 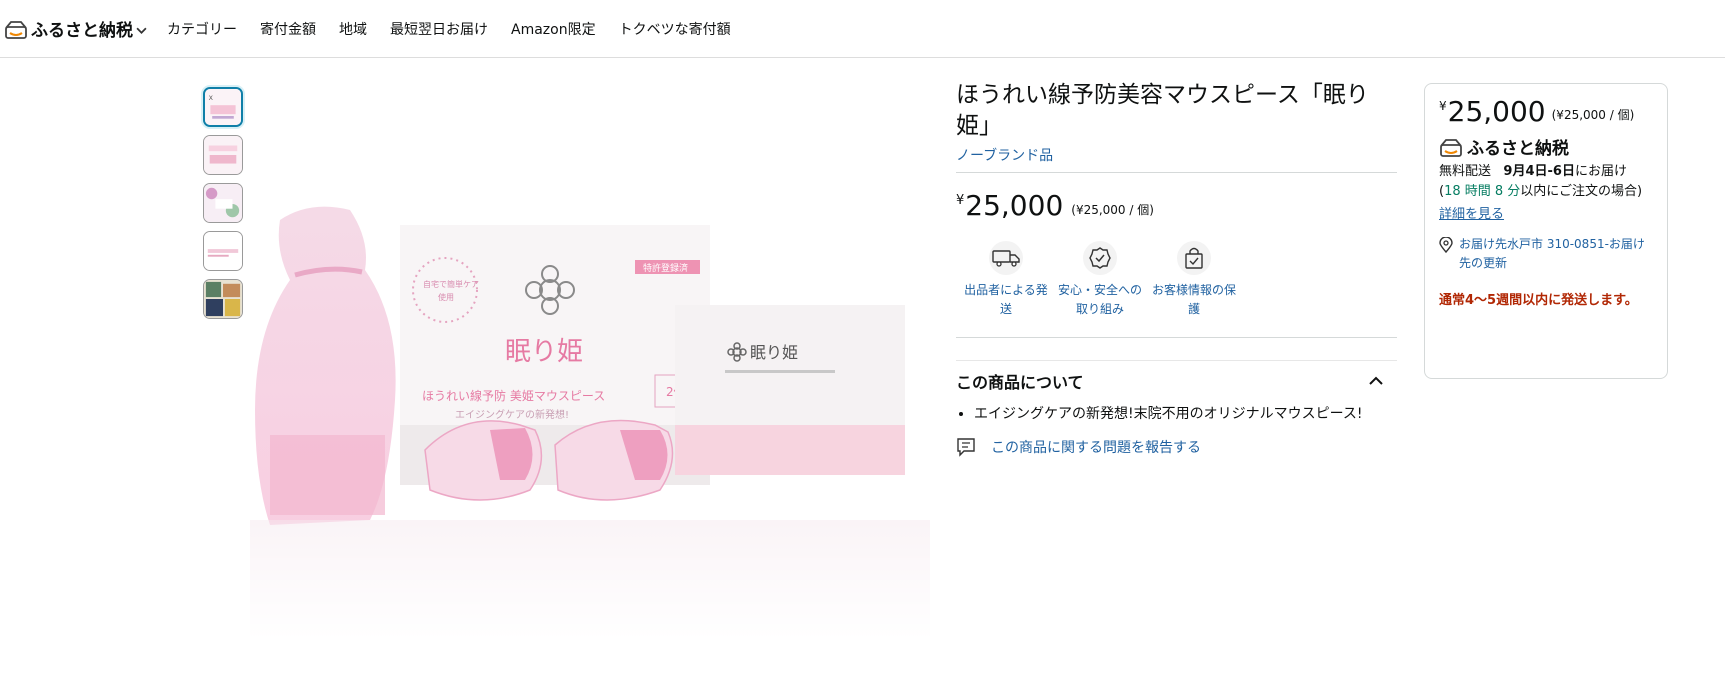 What do you see at coordinates (446, 297) in the screenshot?
I see `svg-text: 使用` at bounding box center [446, 297].